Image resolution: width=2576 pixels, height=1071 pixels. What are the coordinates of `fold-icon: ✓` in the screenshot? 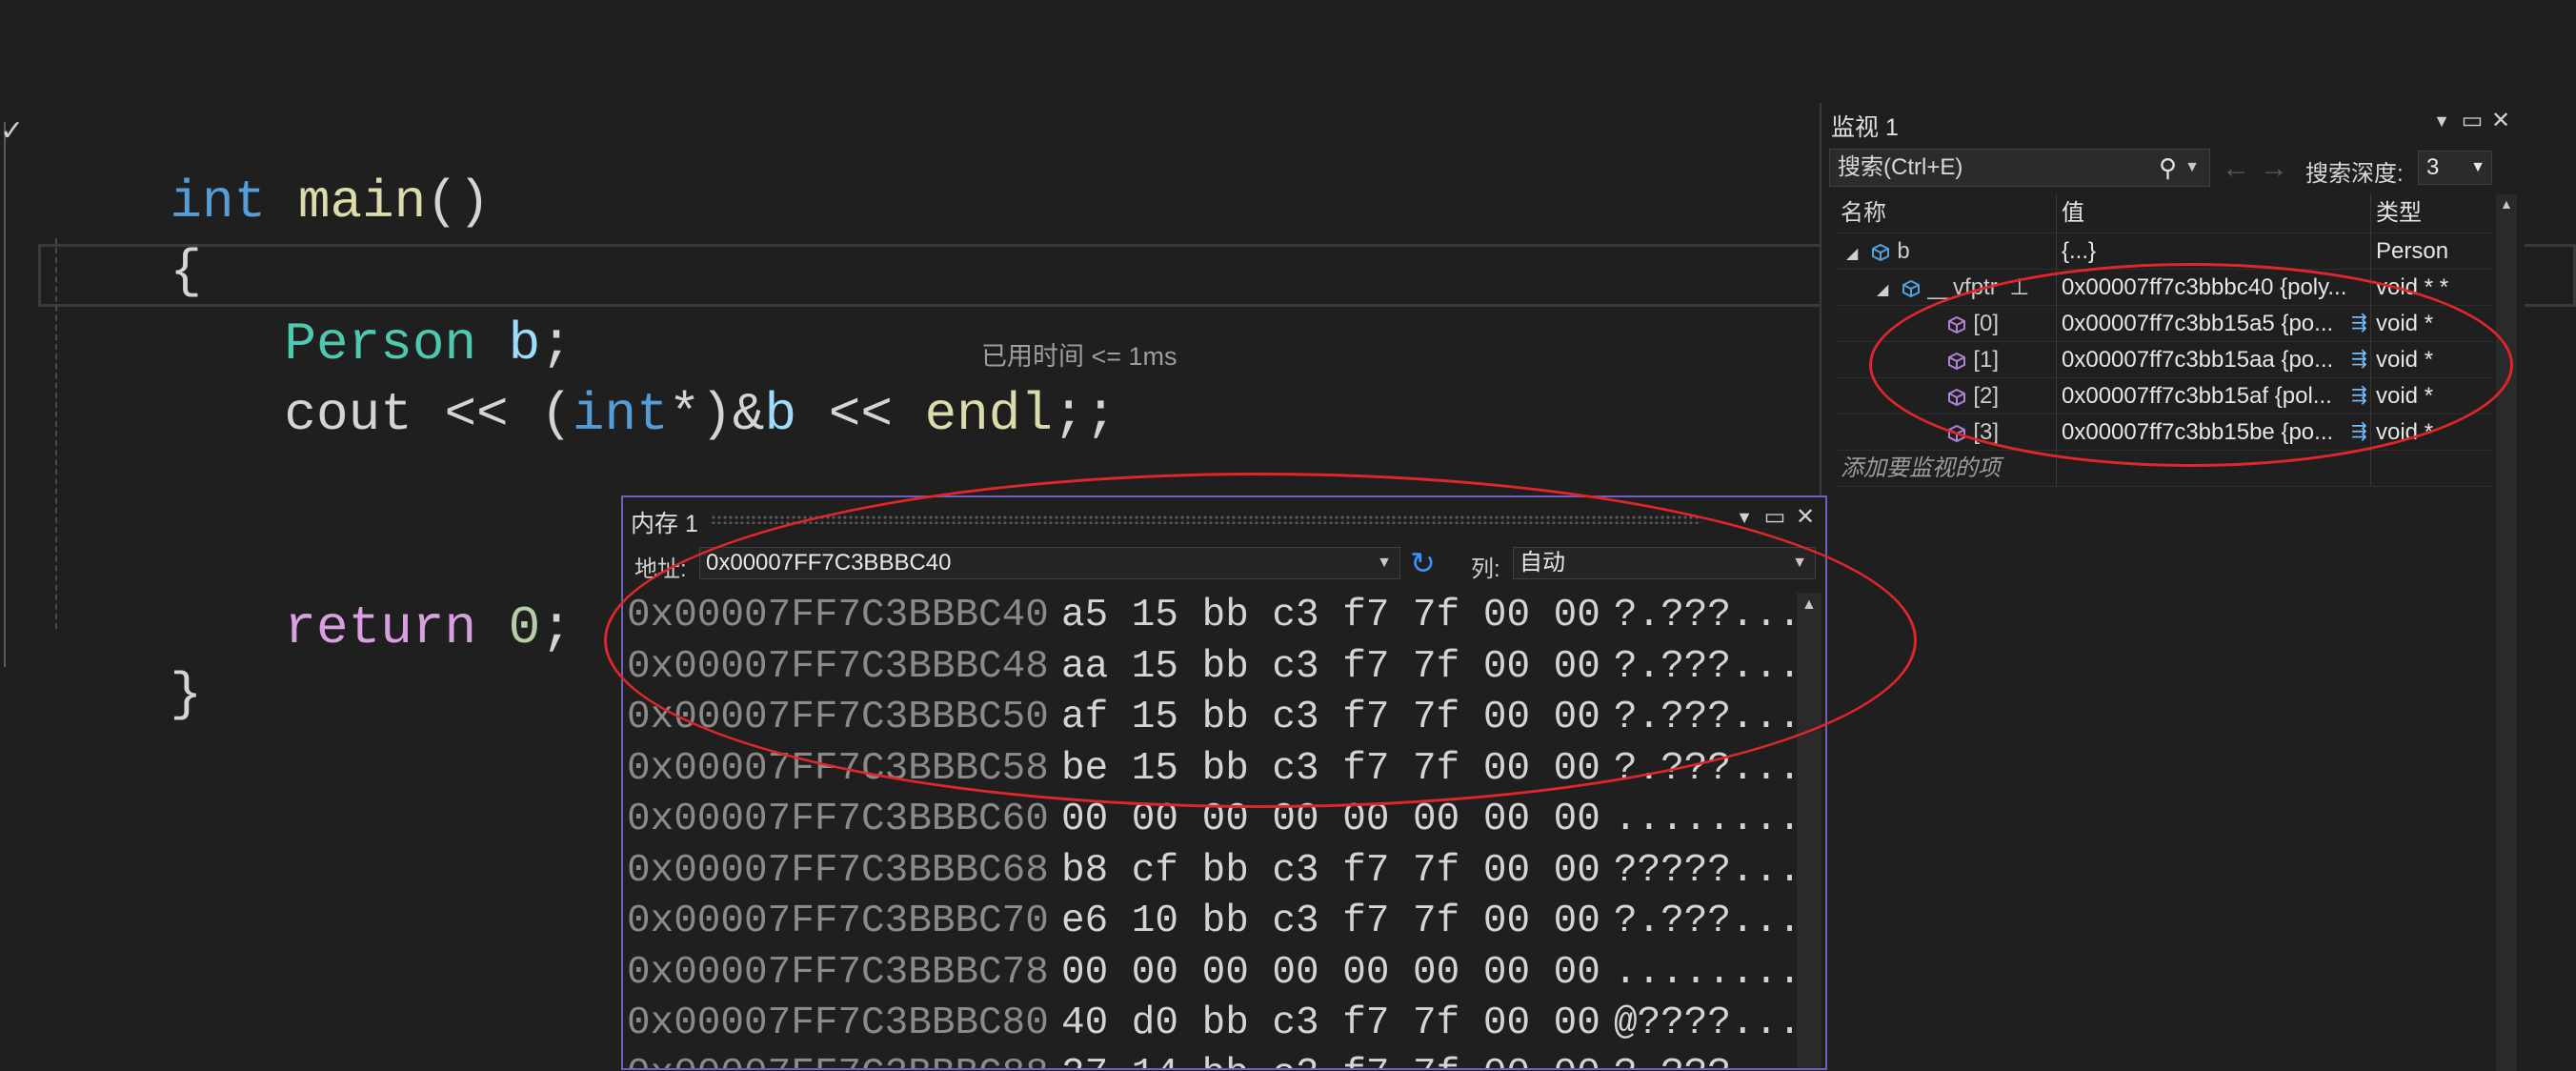 It's located at (12, 131).